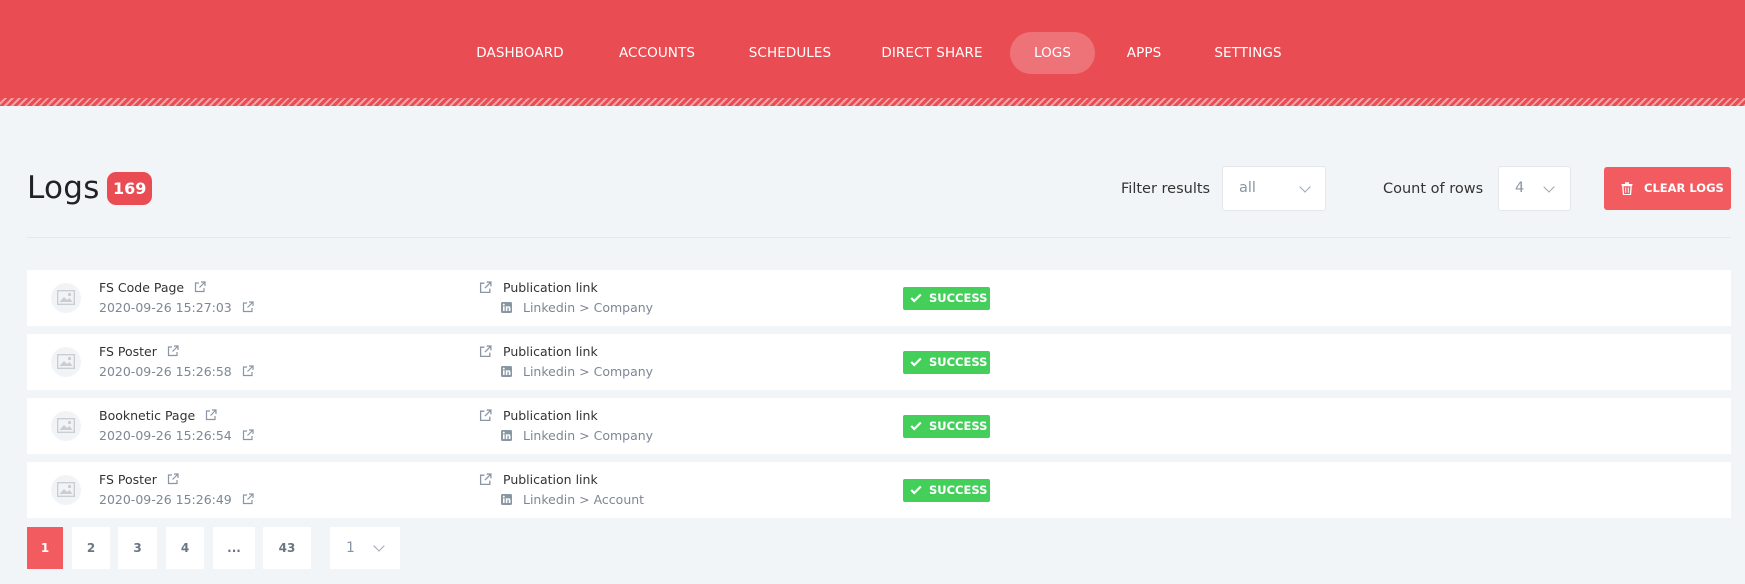 Image resolution: width=1745 pixels, height=584 pixels. Describe the element at coordinates (63, 188) in the screenshot. I see `page-title: Logs` at that location.